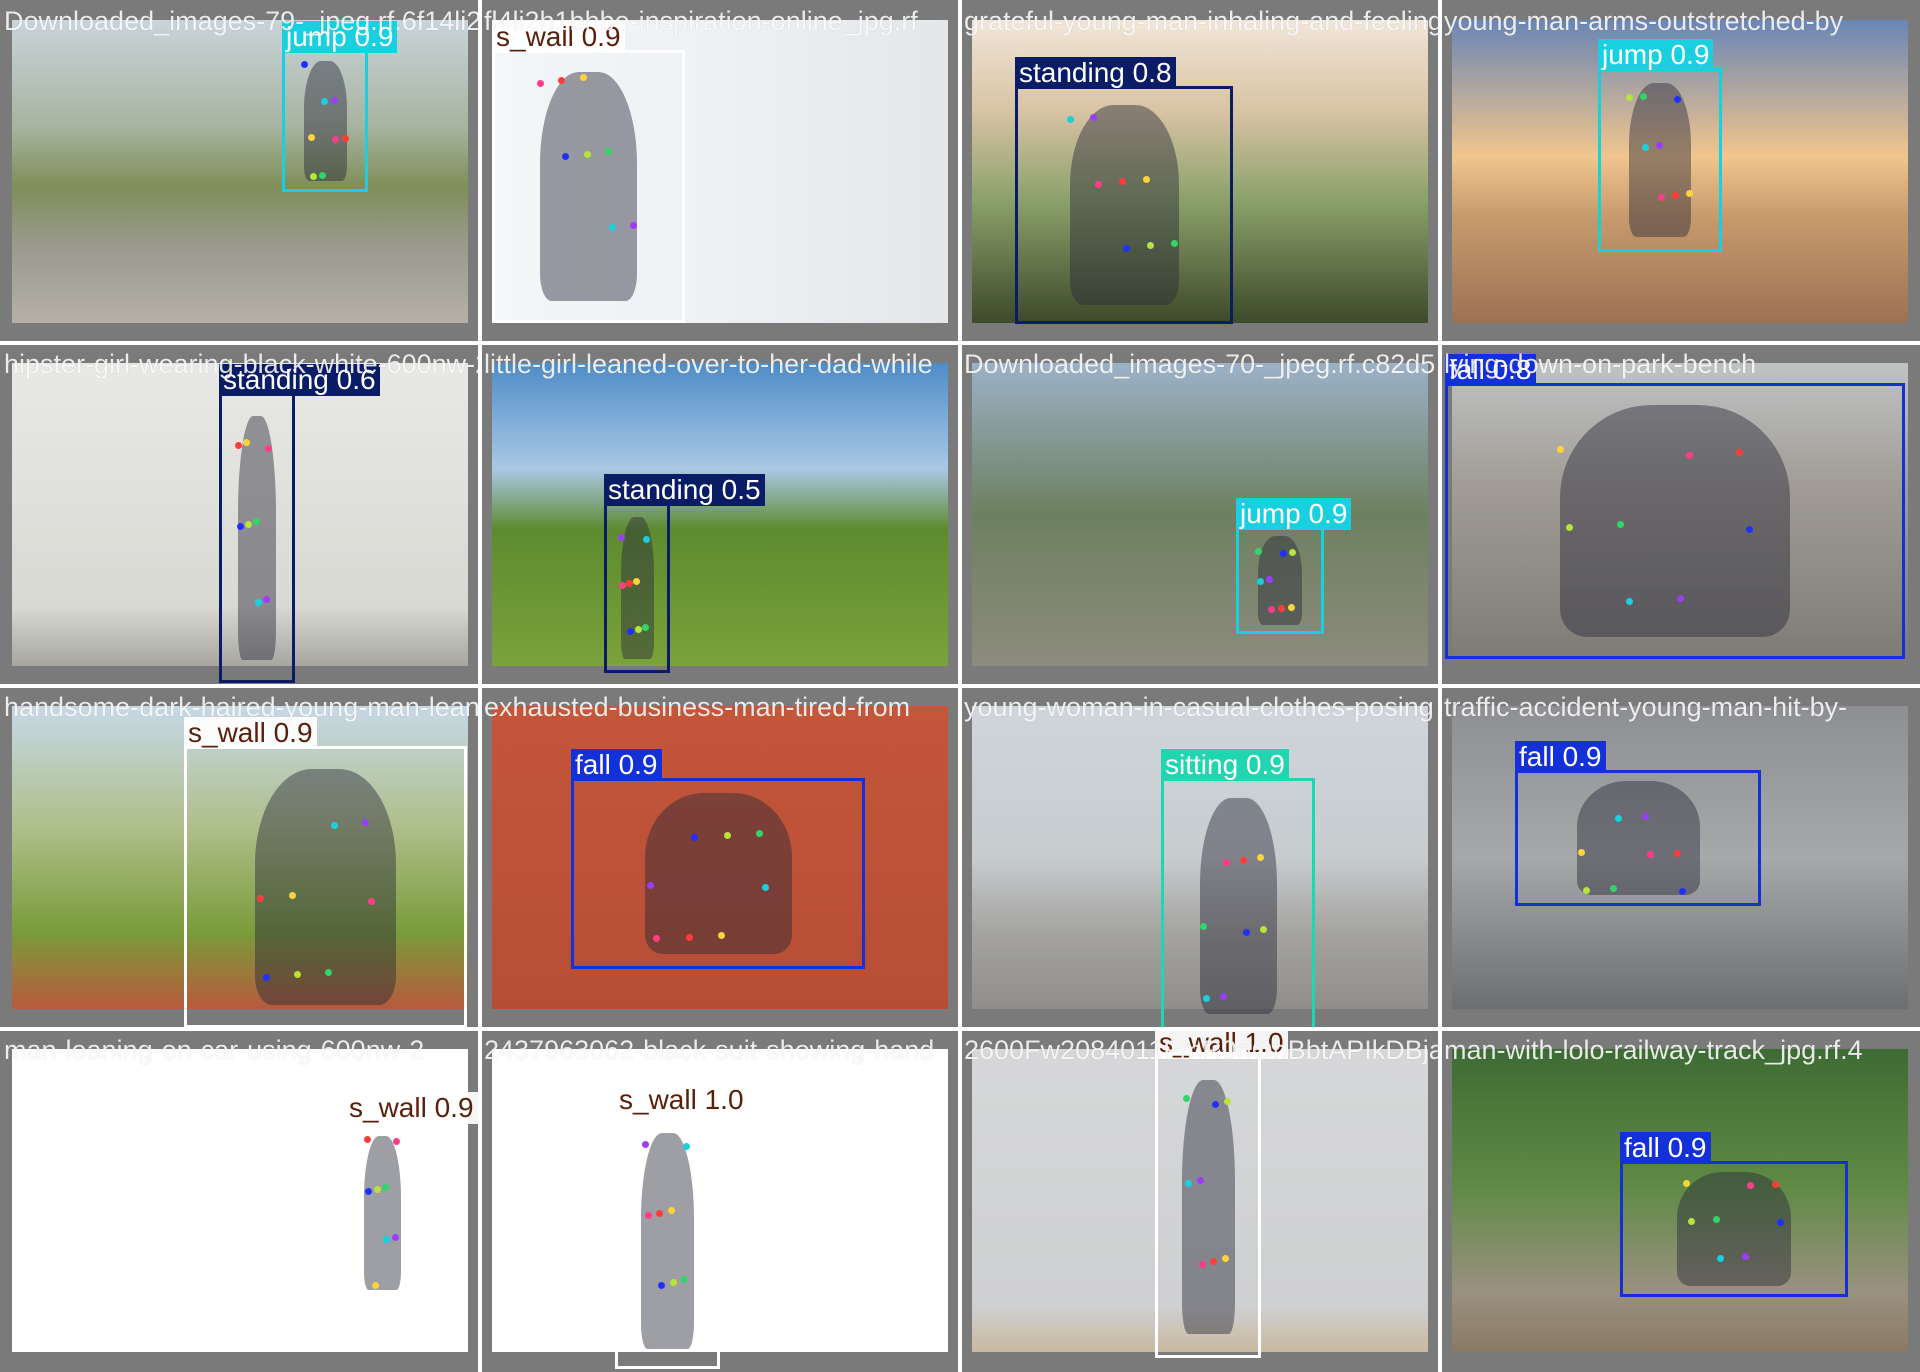 The width and height of the screenshot is (1920, 1372). I want to click on detection-box-standing: standing 0.8, so click(1124, 190).